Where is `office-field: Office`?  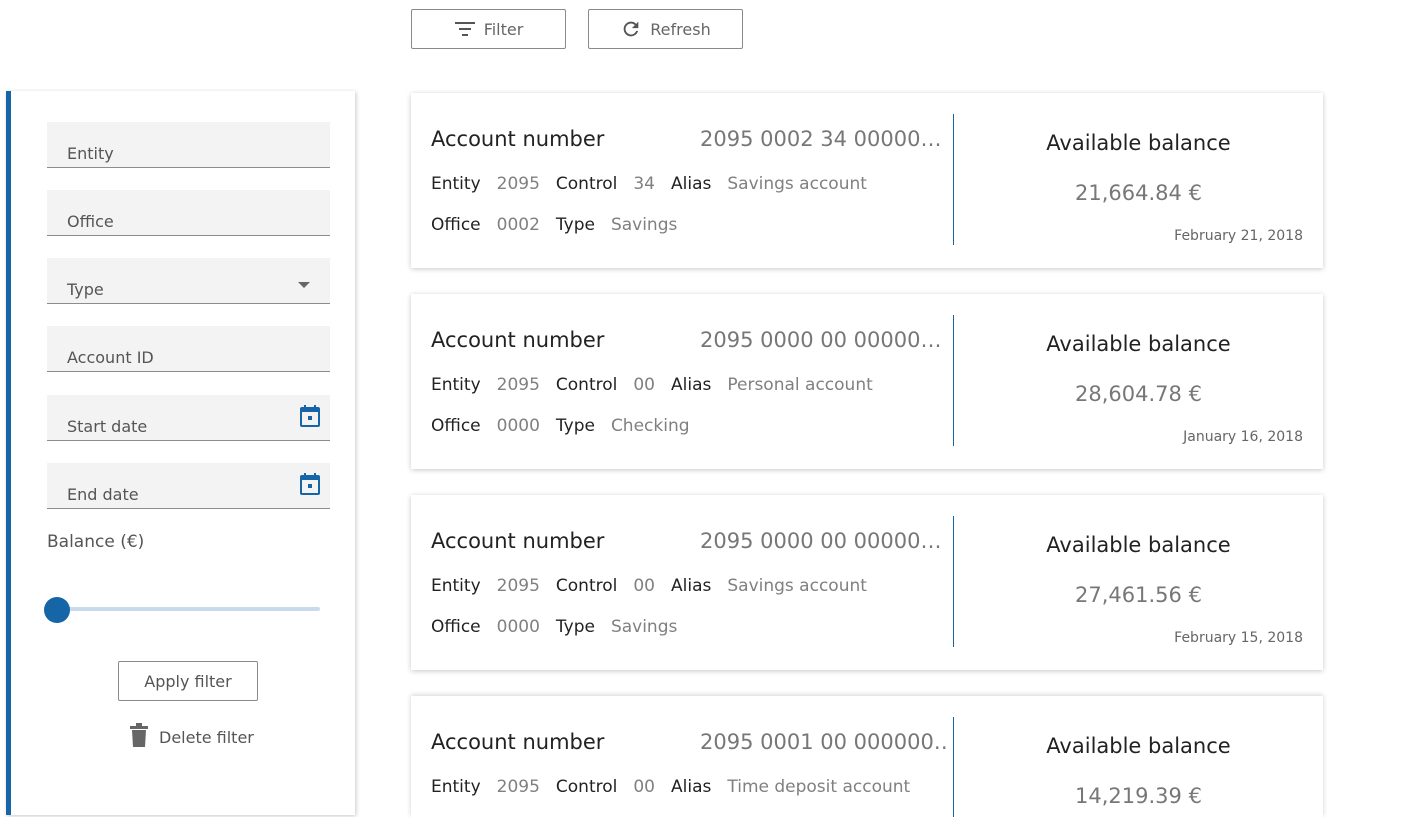
office-field: Office is located at coordinates (188, 213).